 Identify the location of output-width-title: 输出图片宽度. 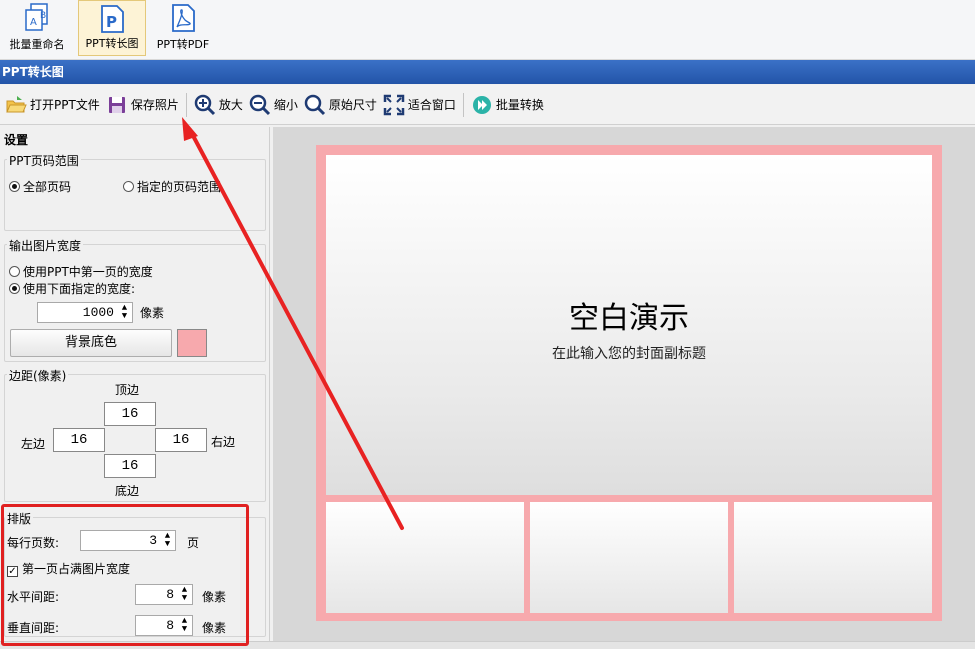
(45, 245).